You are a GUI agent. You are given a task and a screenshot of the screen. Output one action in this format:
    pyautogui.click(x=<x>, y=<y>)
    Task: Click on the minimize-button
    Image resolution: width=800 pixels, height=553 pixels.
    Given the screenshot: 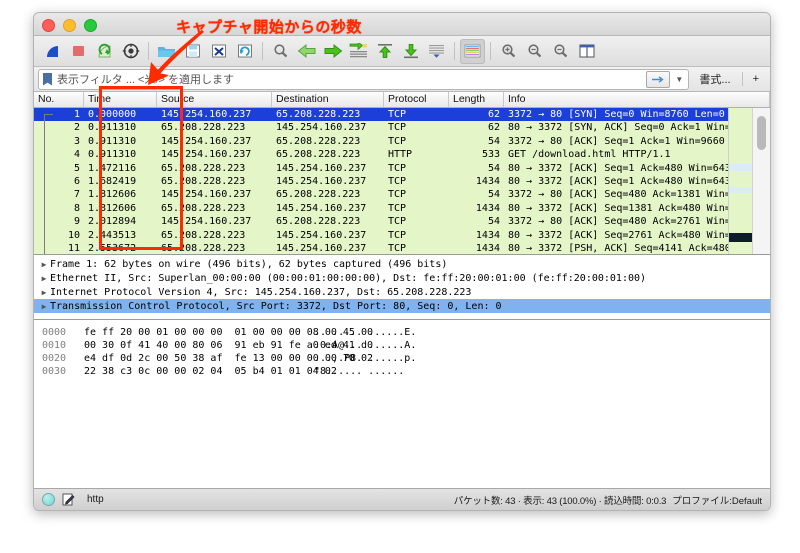 What is the action you would take?
    pyautogui.click(x=69, y=25)
    